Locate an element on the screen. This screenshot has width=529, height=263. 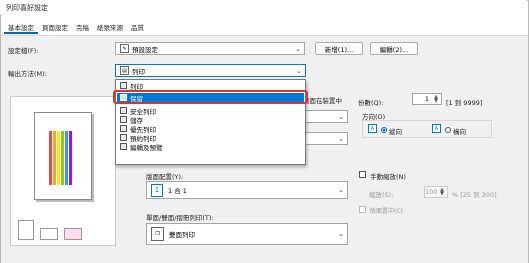
color-thumbnail-icon is located at coordinates (73, 234).